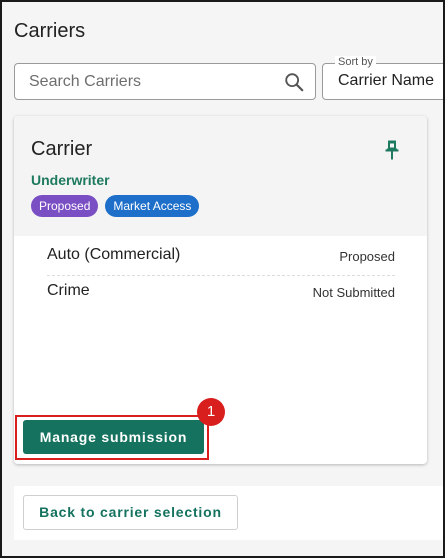 The image size is (445, 558). Describe the element at coordinates (70, 180) in the screenshot. I see `carrier-role: Underwriter` at that location.